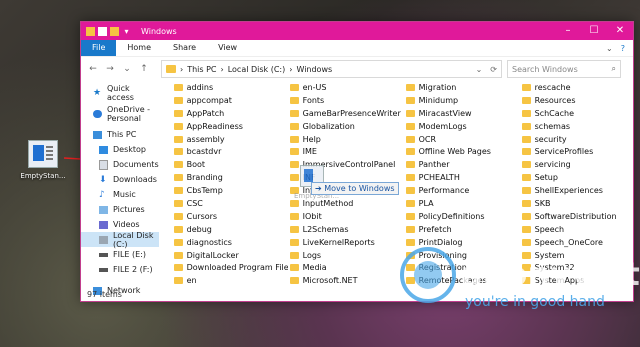  I want to click on file-list-item: DigitalLocker, so click(230, 255).